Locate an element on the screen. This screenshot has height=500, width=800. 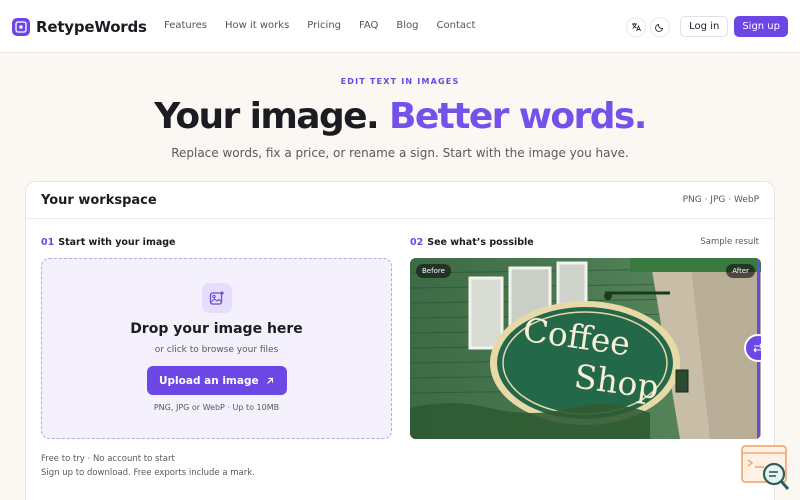
hero-eyebrow: EDIT TEXT IN IMAGES is located at coordinates (400, 81).